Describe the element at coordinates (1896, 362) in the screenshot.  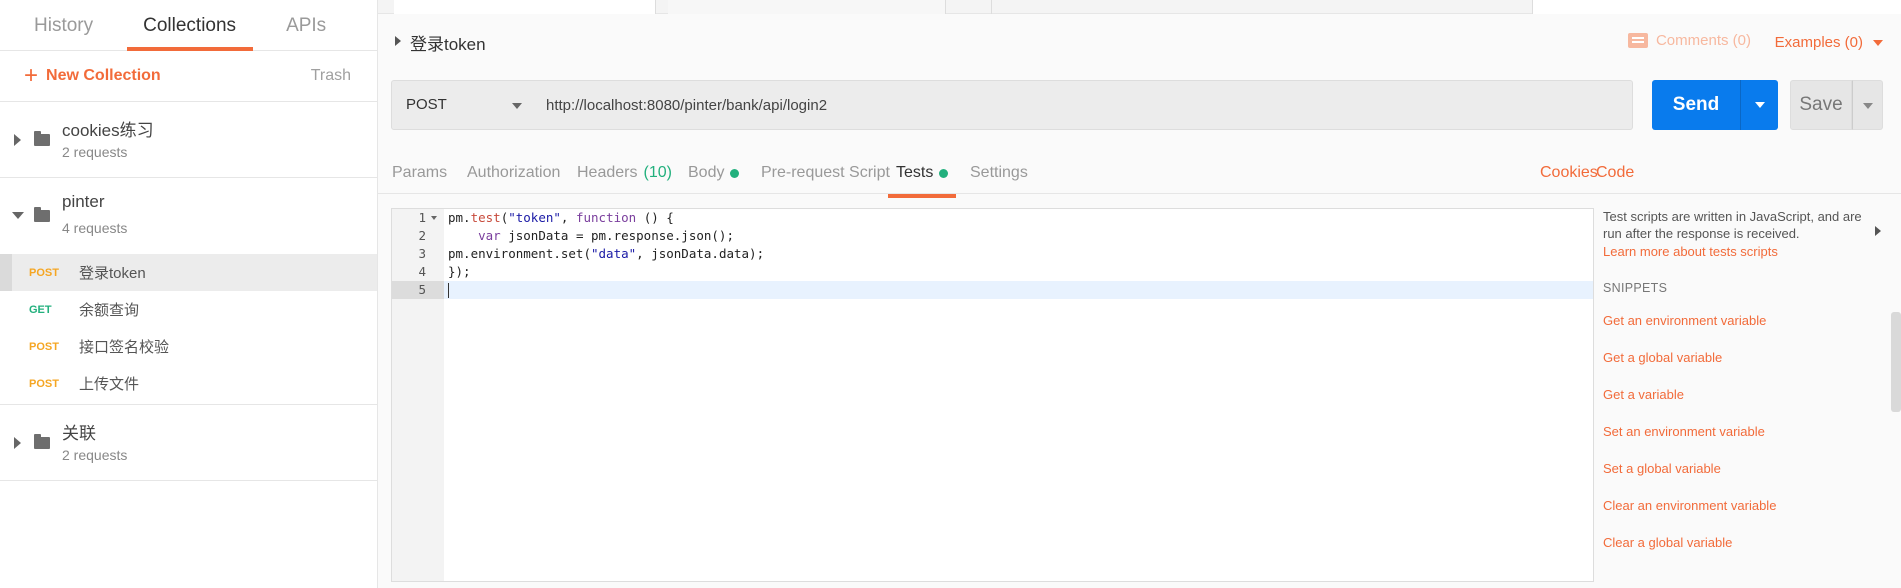
I see `scrollbar` at that location.